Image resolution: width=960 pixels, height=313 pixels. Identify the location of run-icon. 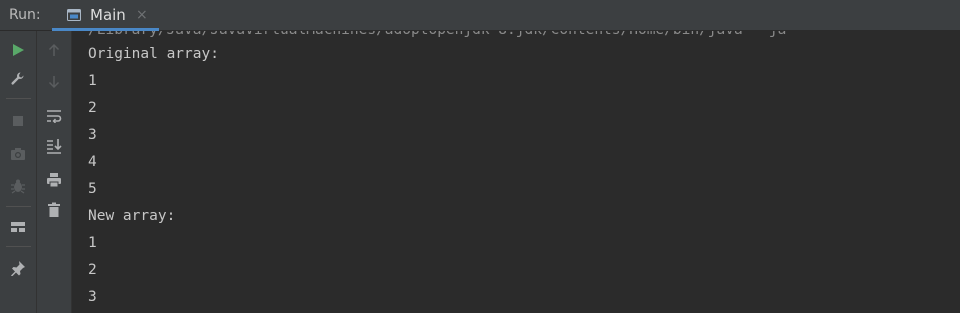
(18, 50).